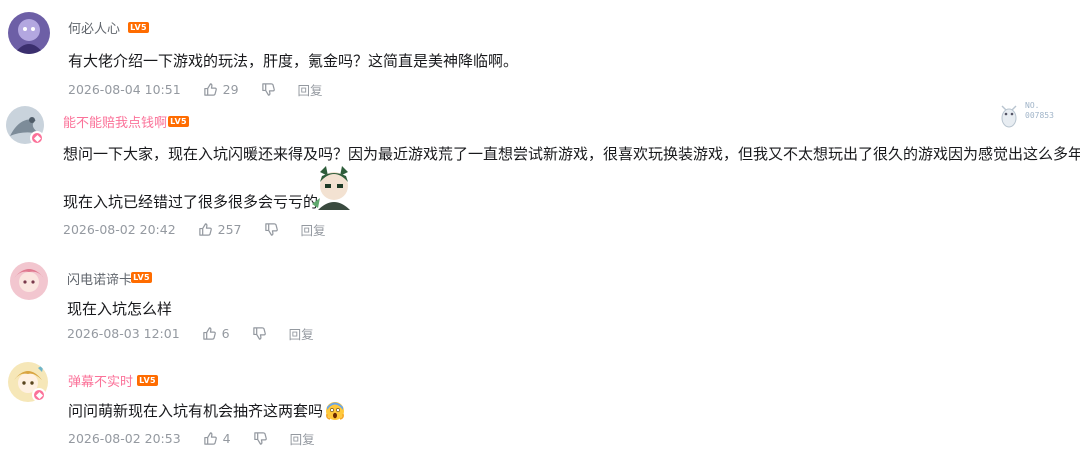 The height and width of the screenshot is (462, 1080). I want to click on username: 何必人心, so click(94, 27).